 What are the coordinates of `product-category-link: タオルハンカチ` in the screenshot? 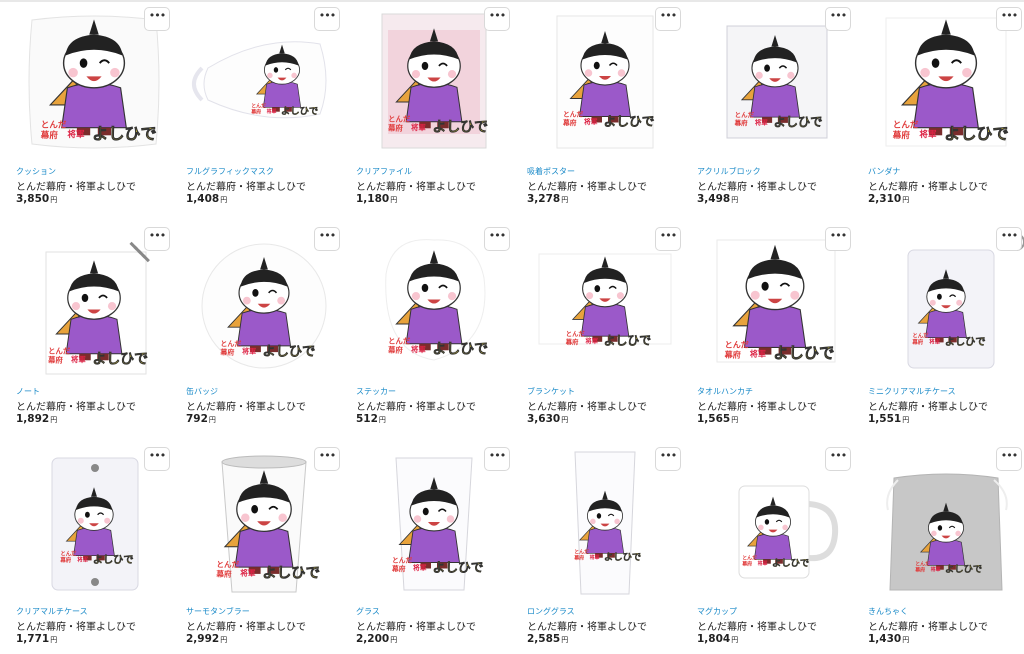 It's located at (725, 391).